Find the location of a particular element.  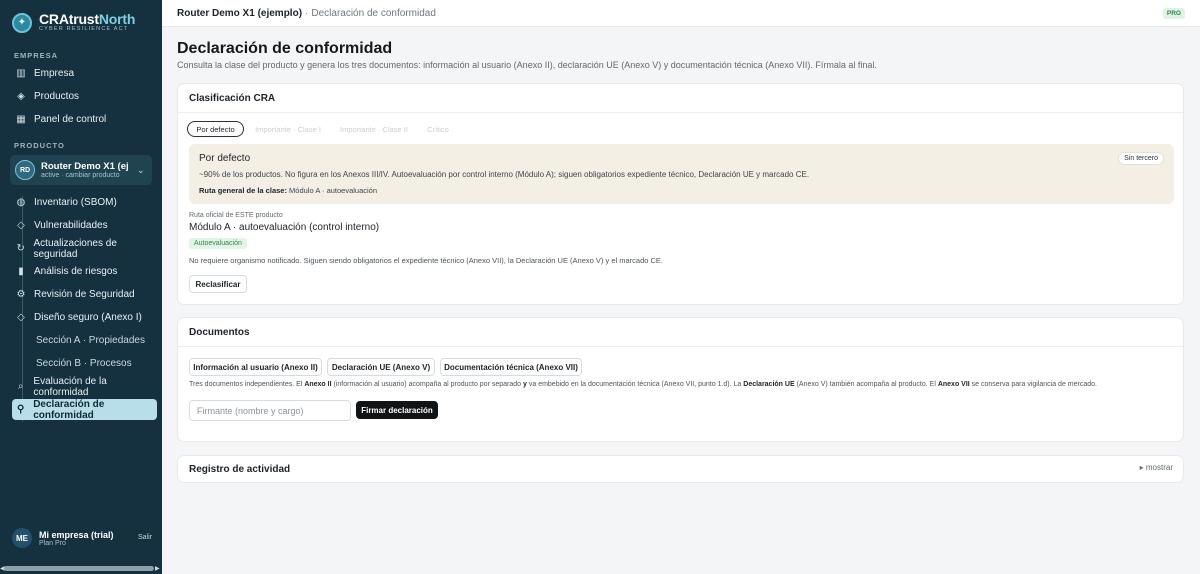

documents-title: Documentos is located at coordinates (219, 332).